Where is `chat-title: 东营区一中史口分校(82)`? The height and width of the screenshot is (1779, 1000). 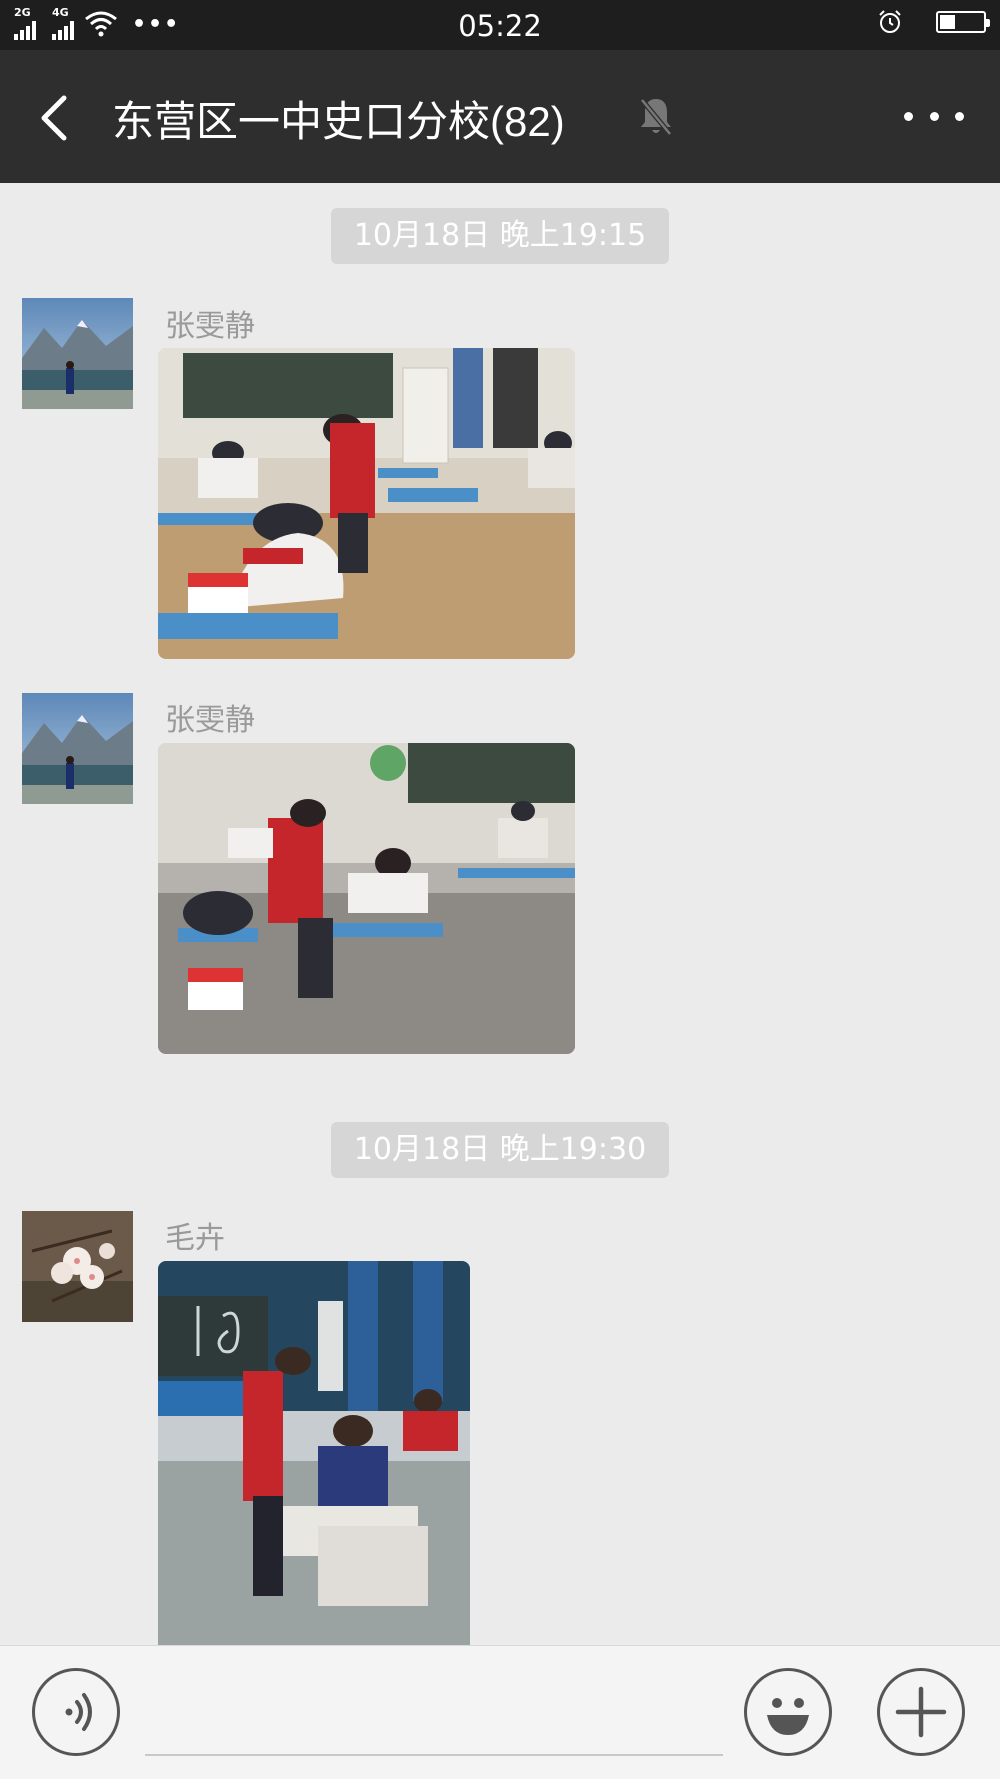 chat-title: 东营区一中史口分校(82) is located at coordinates (338, 121).